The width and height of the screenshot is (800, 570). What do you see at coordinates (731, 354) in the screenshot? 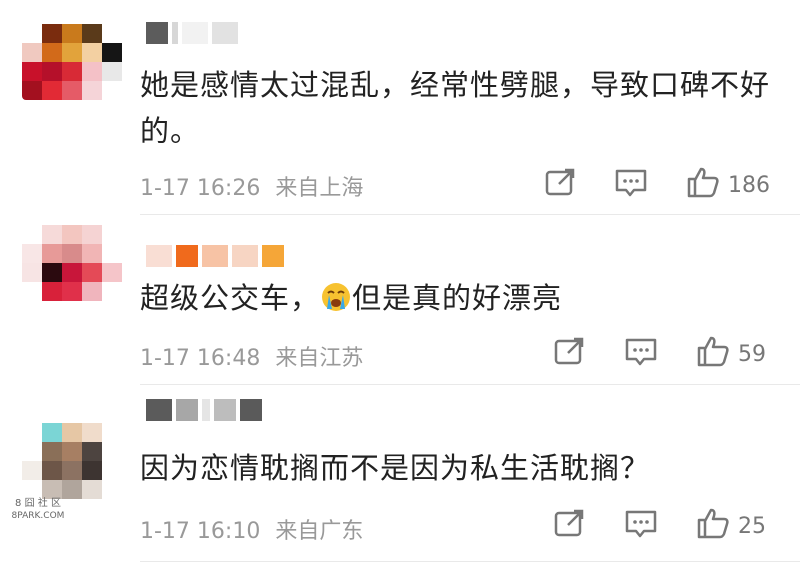
I see `like-button: 59` at bounding box center [731, 354].